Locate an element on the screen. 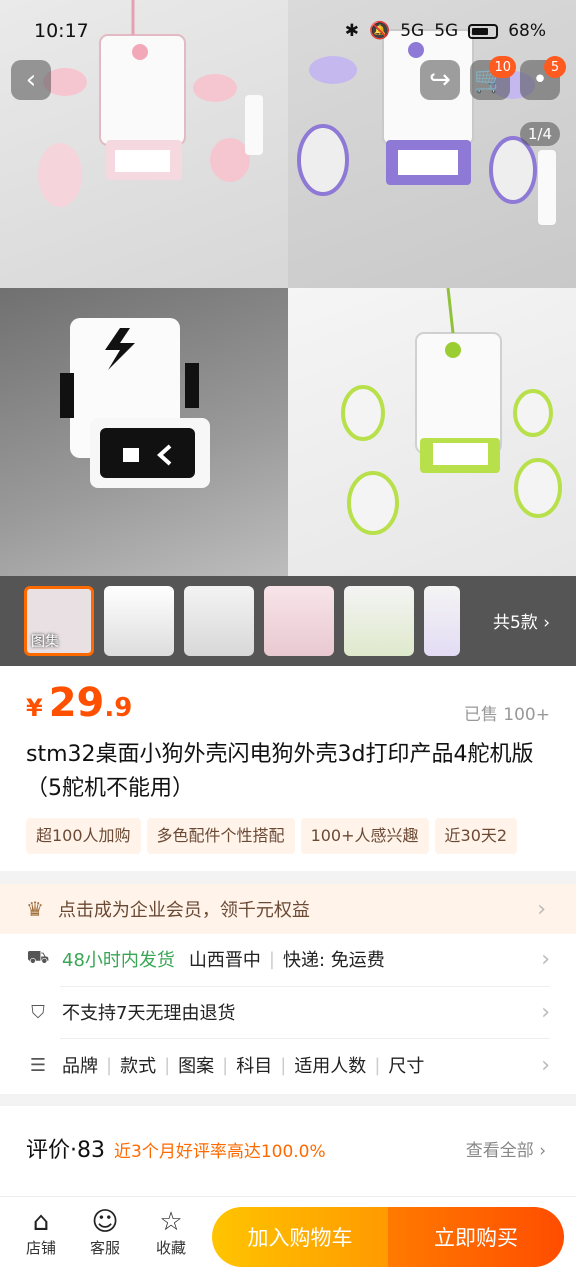  delivery-row: ⛟ 48小时内发货 山西晋中 | 快递: 免运费 › is located at coordinates (288, 959).